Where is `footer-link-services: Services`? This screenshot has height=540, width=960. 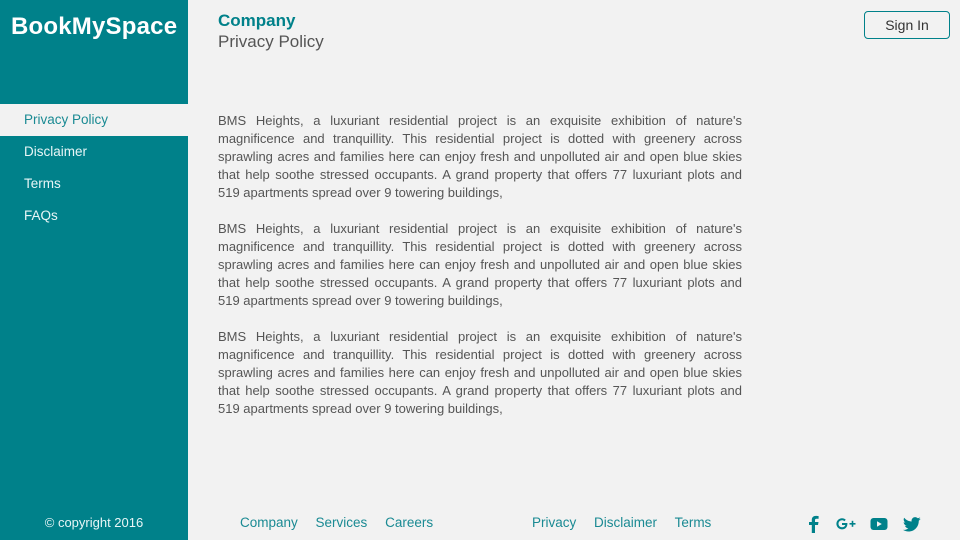 footer-link-services: Services is located at coordinates (342, 522).